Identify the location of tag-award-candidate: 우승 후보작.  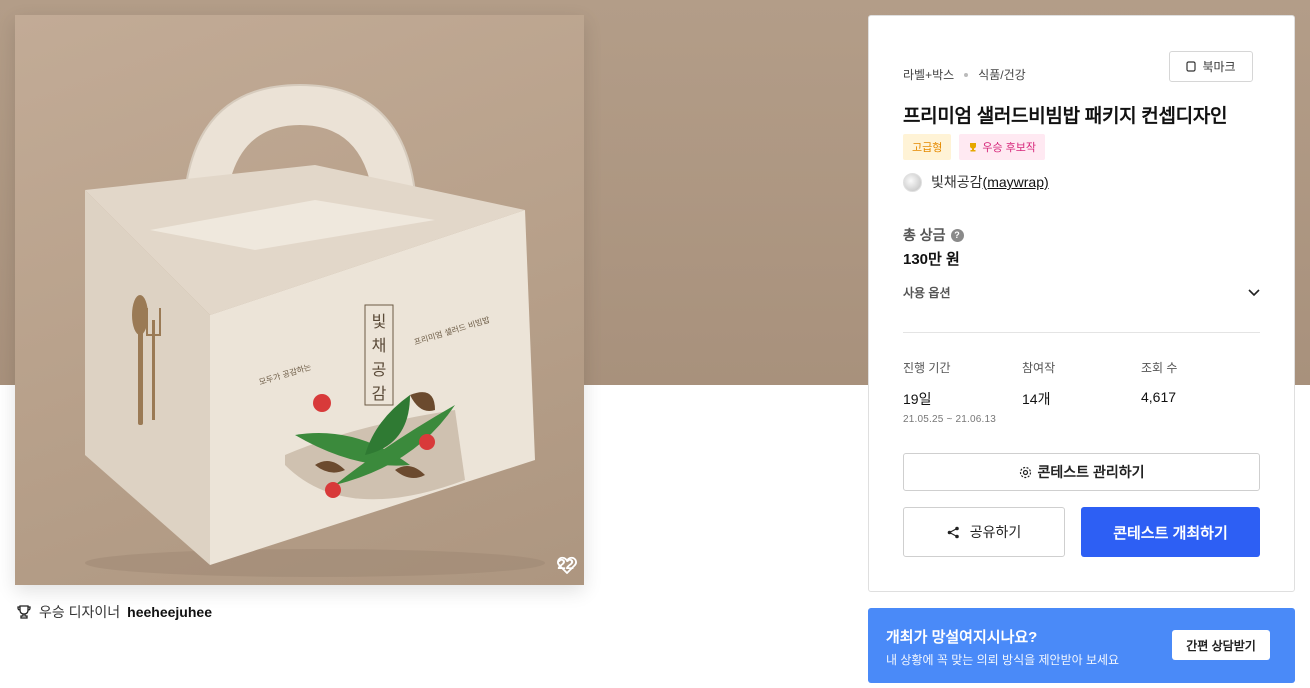
(1002, 147).